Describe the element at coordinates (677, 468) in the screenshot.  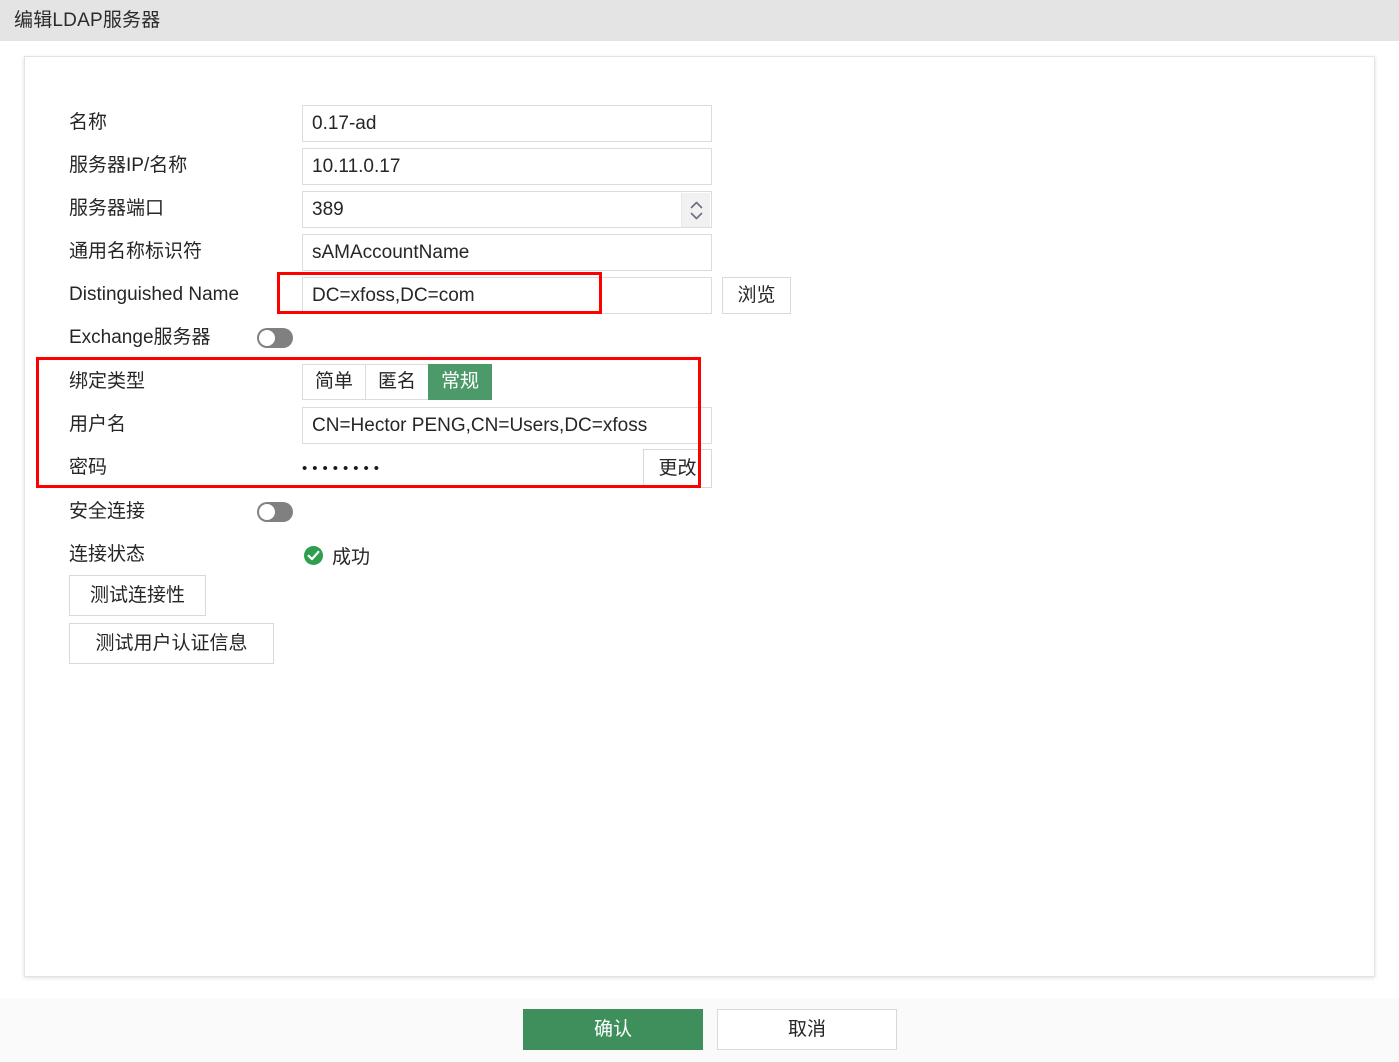
I see `change-password-button: 更改` at that location.